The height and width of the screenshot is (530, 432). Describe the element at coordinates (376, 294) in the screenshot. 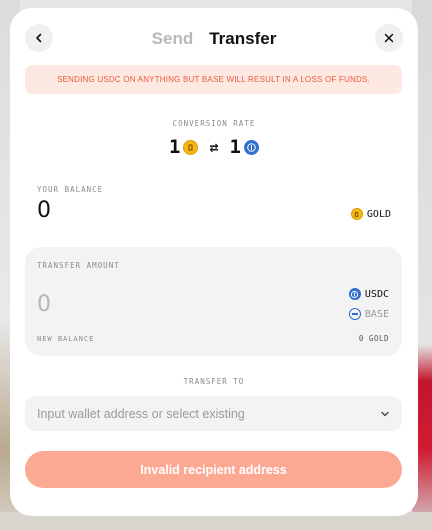

I see `token-option-usdc-label: USDC` at that location.